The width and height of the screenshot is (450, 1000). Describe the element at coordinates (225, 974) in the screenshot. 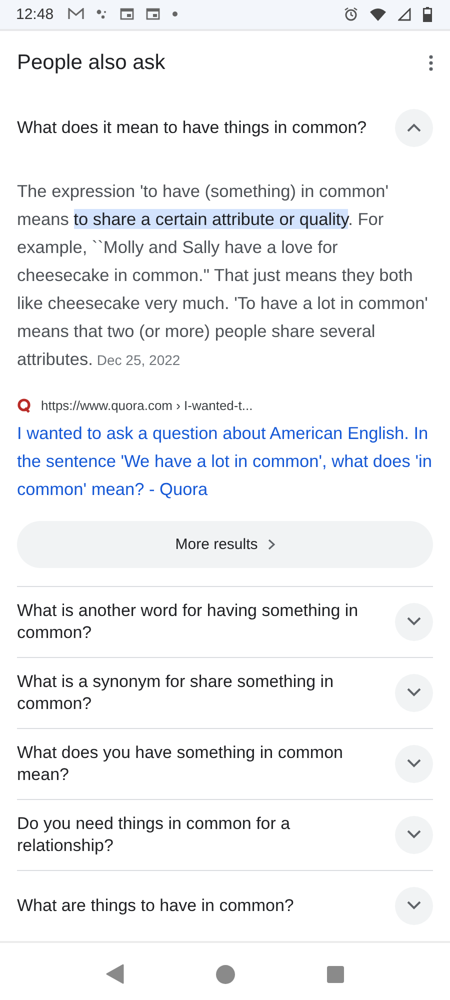

I see `home-icon` at that location.